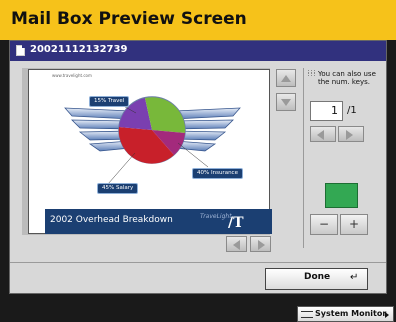 Image resolution: width=396 pixels, height=322 pixels. Describe the element at coordinates (312, 73) in the screenshot. I see `numeric-keys-icon: ::::::` at that location.